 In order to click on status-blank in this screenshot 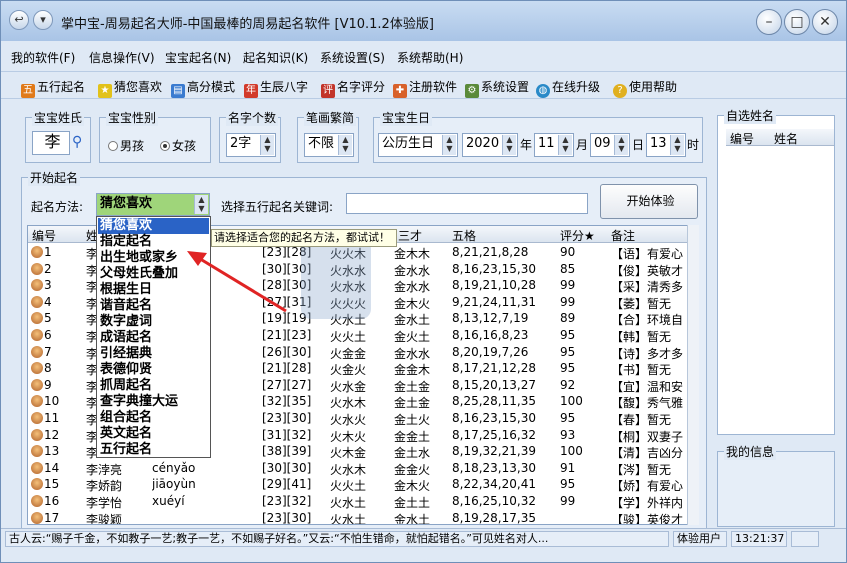, I will do `click(805, 539)`.